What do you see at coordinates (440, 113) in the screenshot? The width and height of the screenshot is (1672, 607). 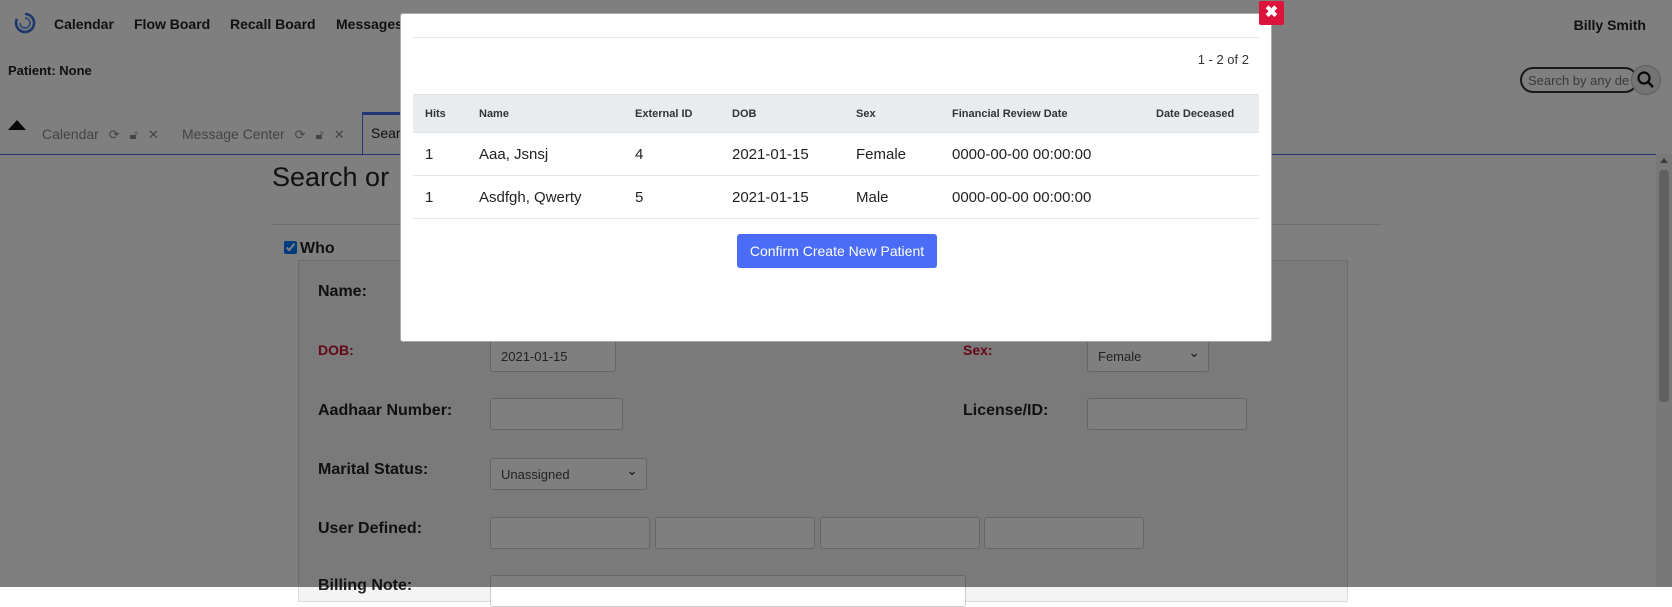 I see `col-hits: Hits` at bounding box center [440, 113].